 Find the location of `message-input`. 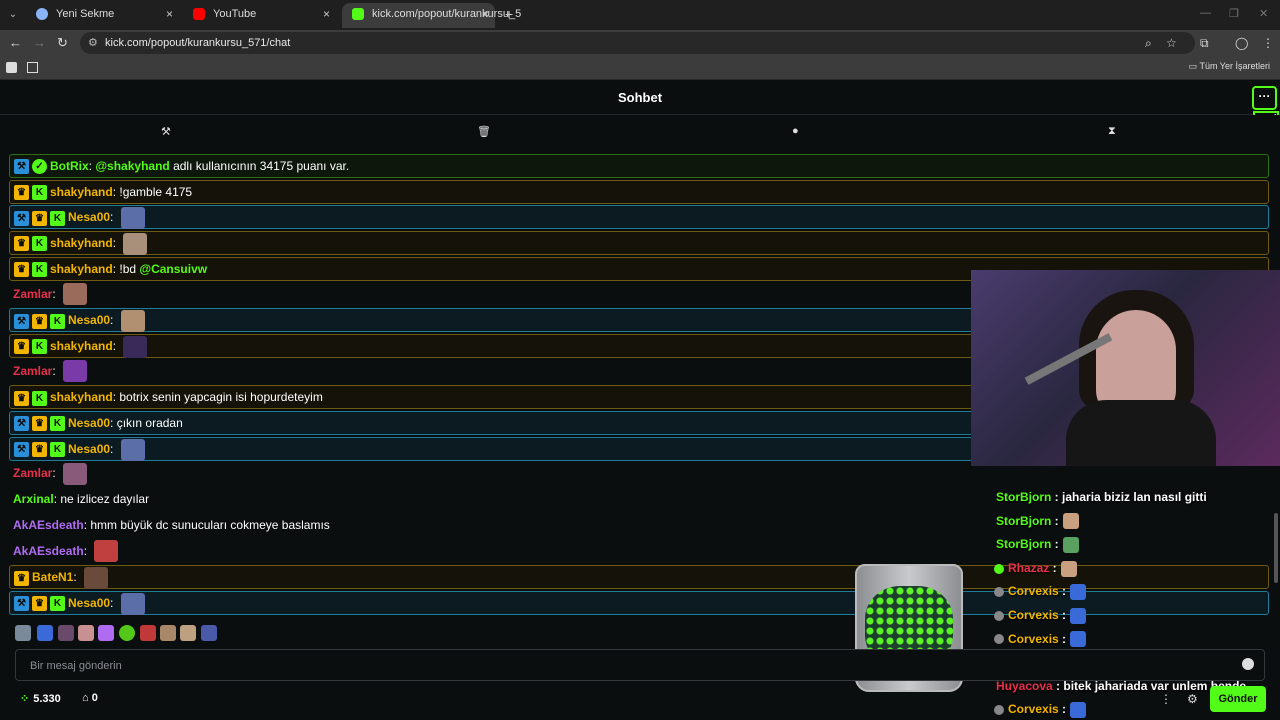

message-input is located at coordinates (625, 666).